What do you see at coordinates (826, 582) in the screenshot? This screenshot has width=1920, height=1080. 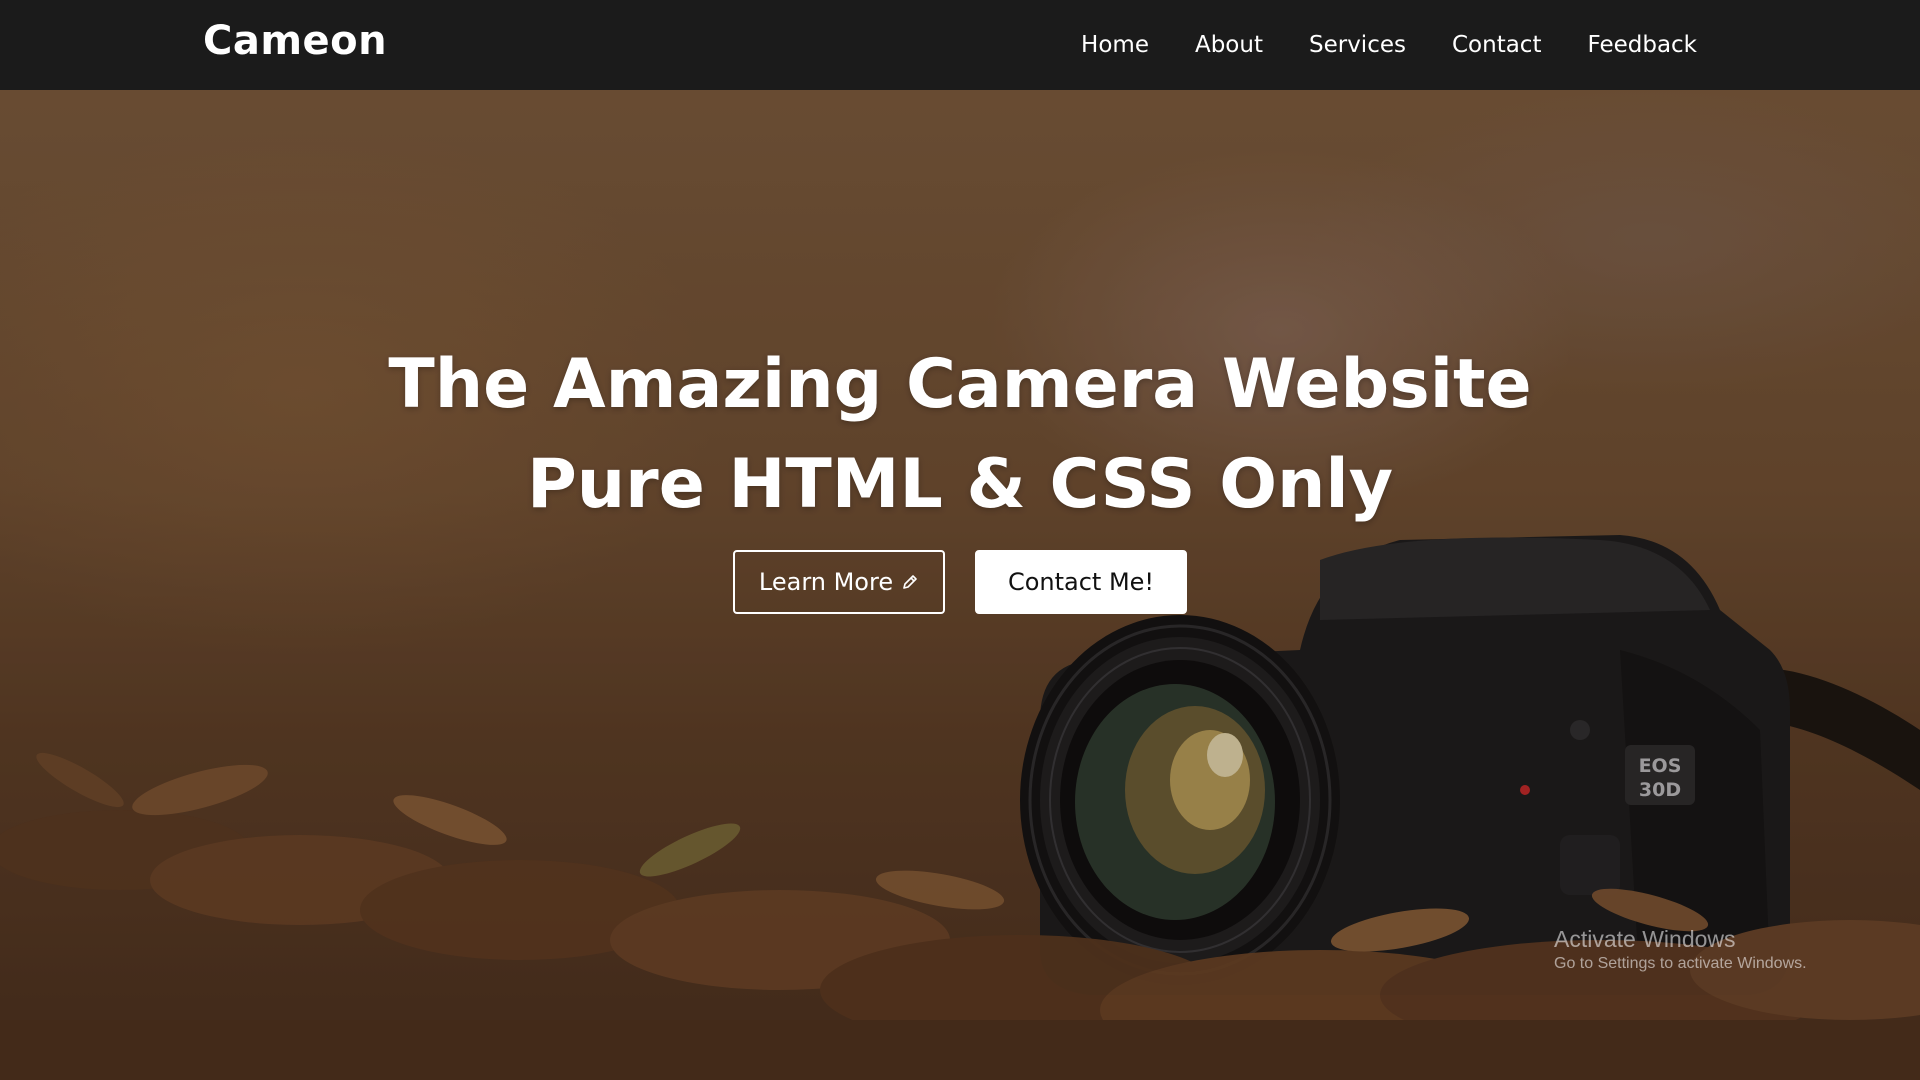 I see `learn-more-label: Learn More` at bounding box center [826, 582].